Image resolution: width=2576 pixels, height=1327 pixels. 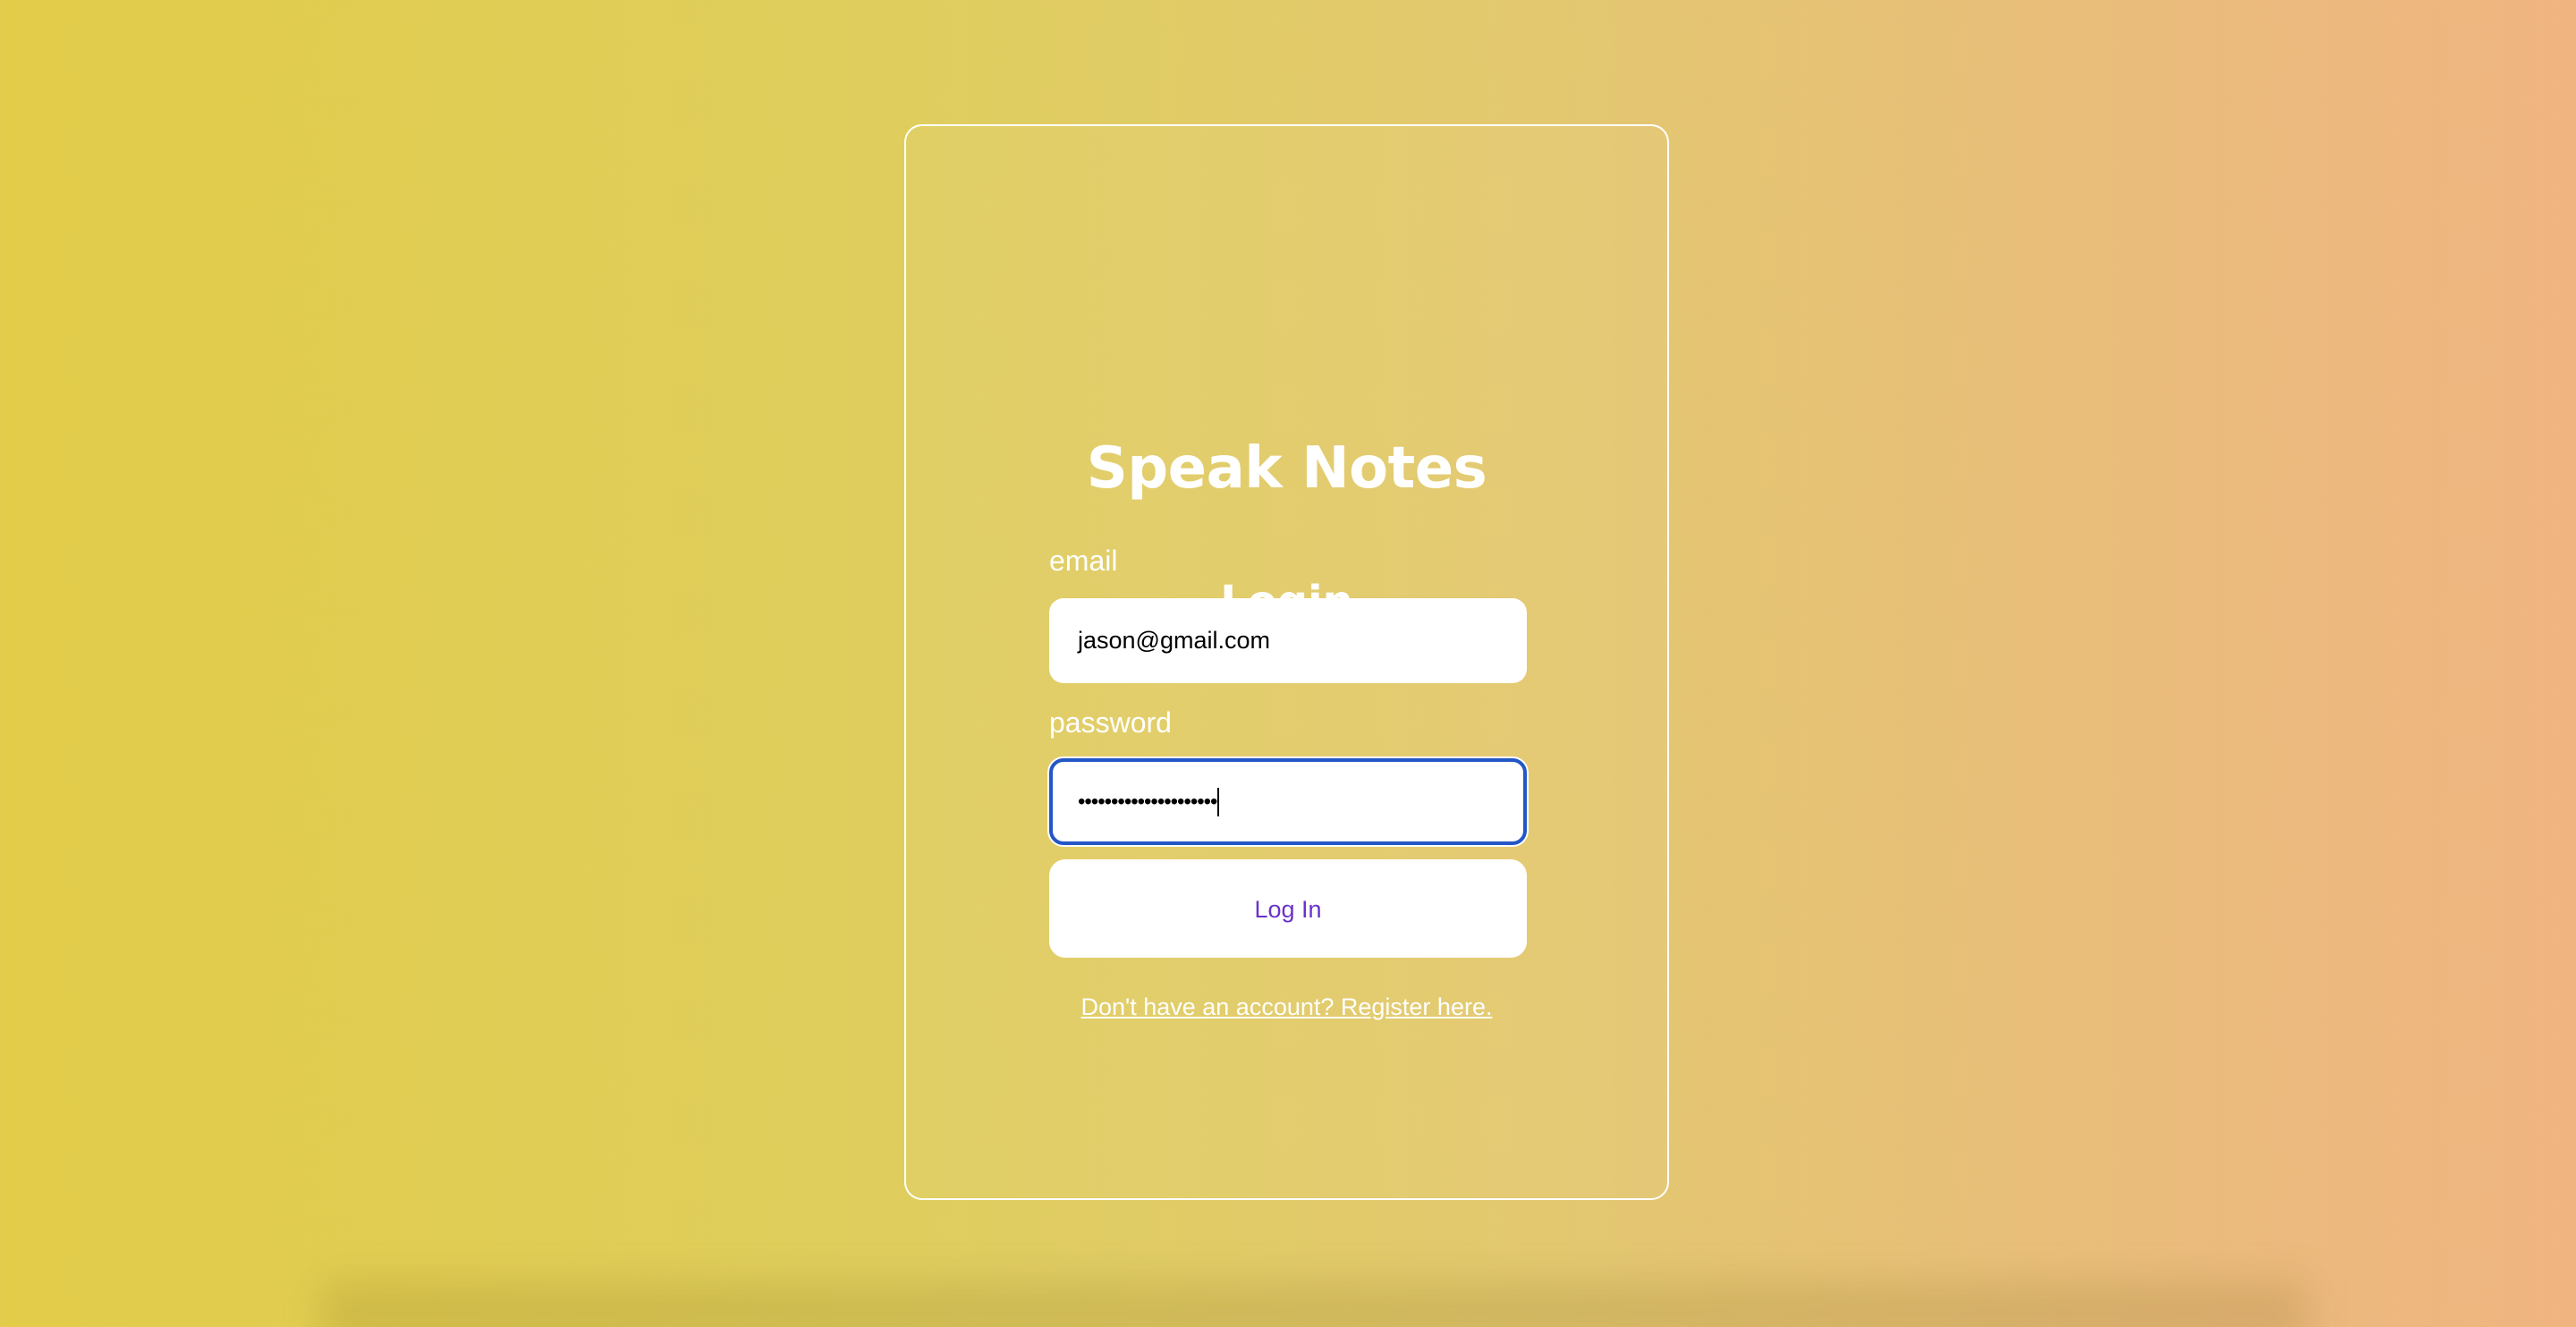 I want to click on password-field: •••••••••••••••••••••, so click(x=1288, y=801).